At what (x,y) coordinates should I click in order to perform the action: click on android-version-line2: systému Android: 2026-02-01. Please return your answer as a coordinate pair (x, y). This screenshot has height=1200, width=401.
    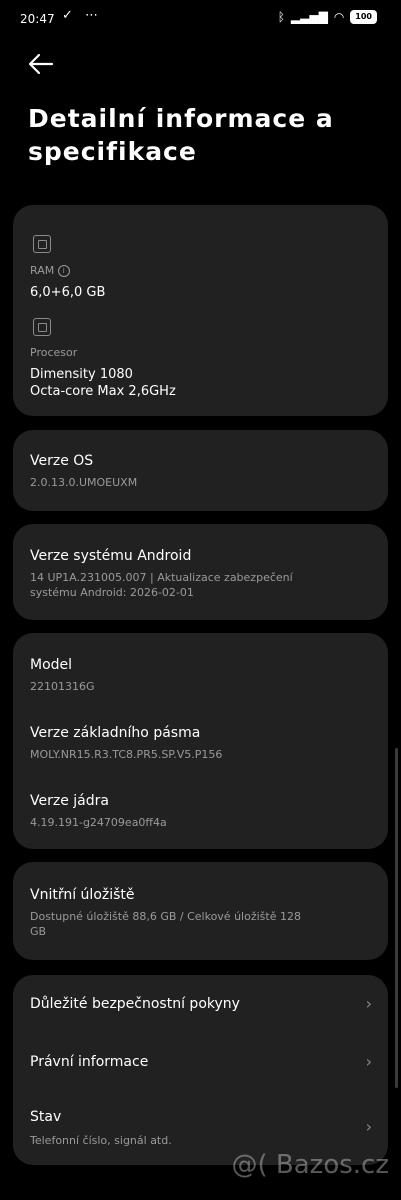
    Looking at the image, I should click on (112, 592).